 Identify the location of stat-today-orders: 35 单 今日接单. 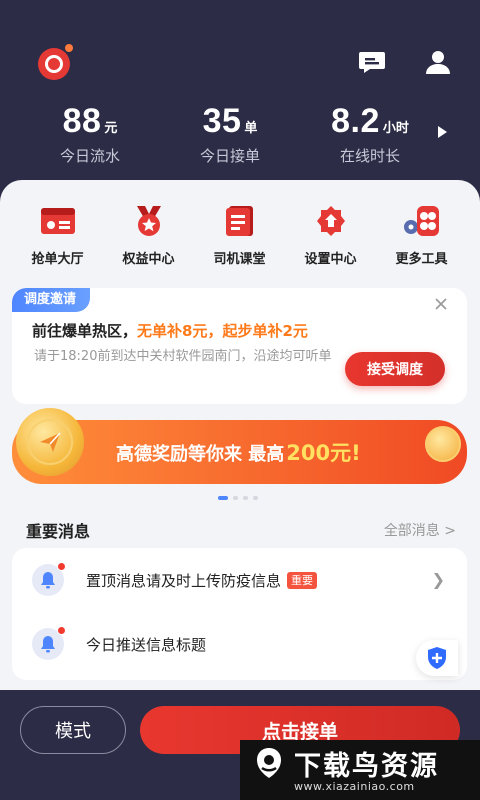
(230, 134).